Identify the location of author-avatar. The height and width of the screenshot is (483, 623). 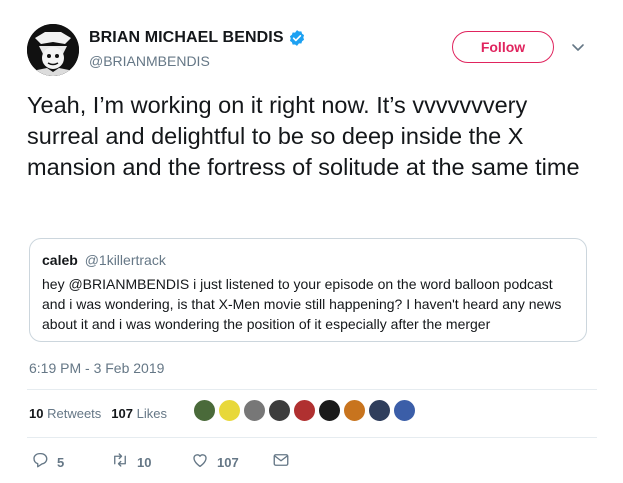
(53, 50).